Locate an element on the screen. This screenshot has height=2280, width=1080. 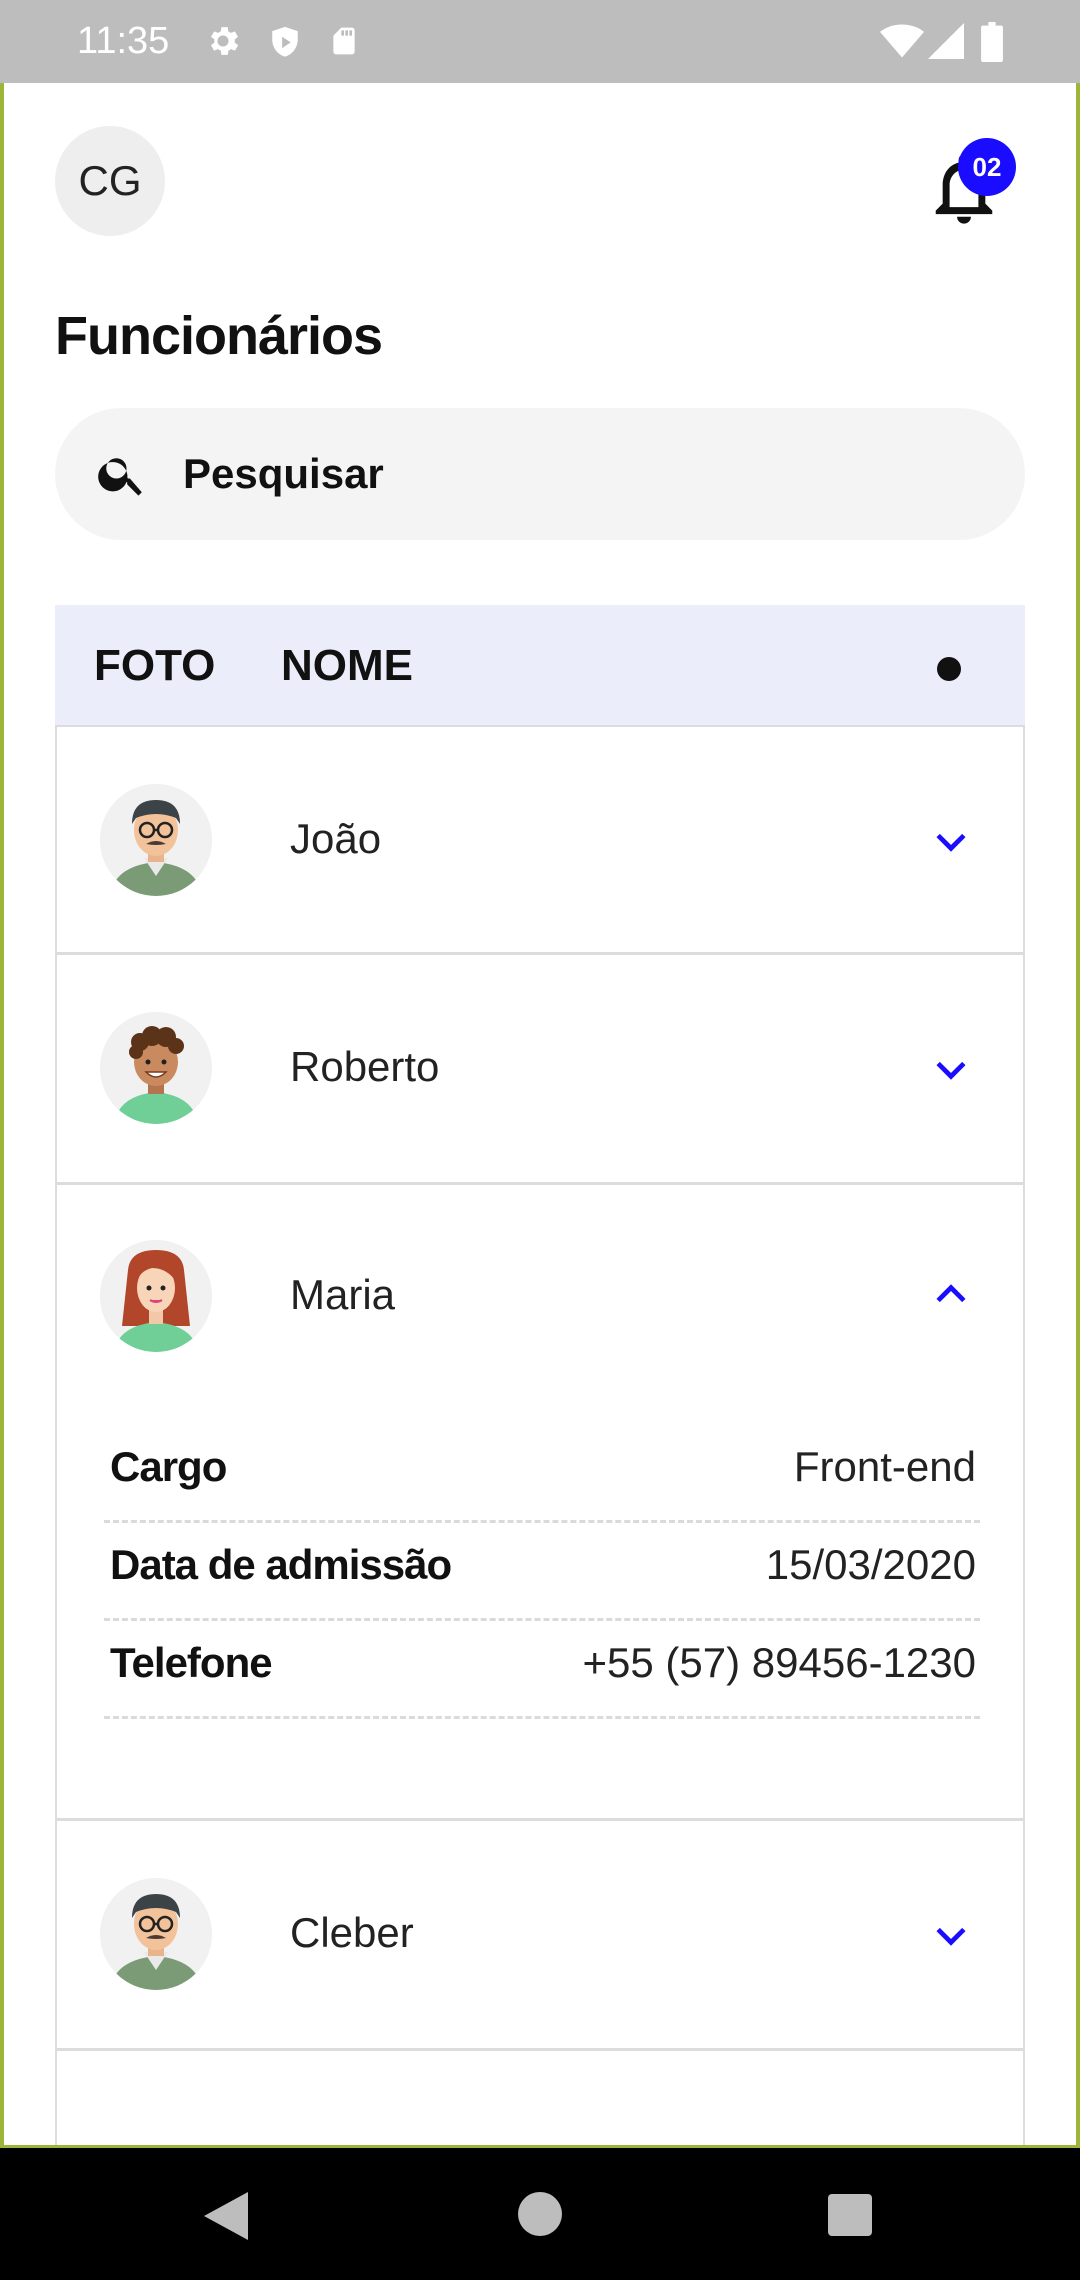
chevron-up-icon is located at coordinates (951, 1295).